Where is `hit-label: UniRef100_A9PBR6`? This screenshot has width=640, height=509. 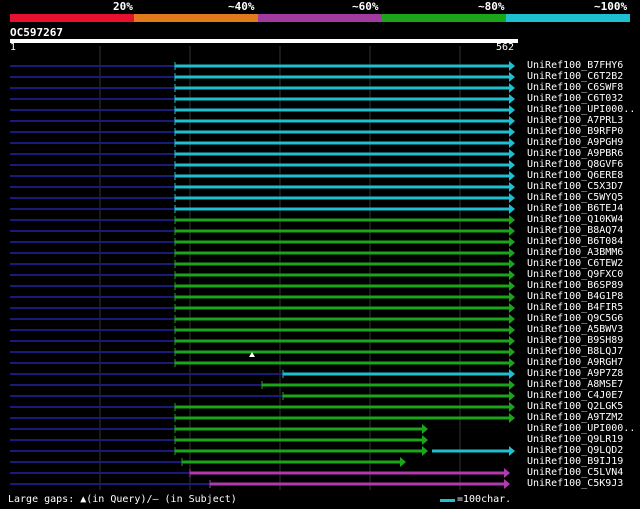
hit-label: UniRef100_A9PBR6 is located at coordinates (575, 153).